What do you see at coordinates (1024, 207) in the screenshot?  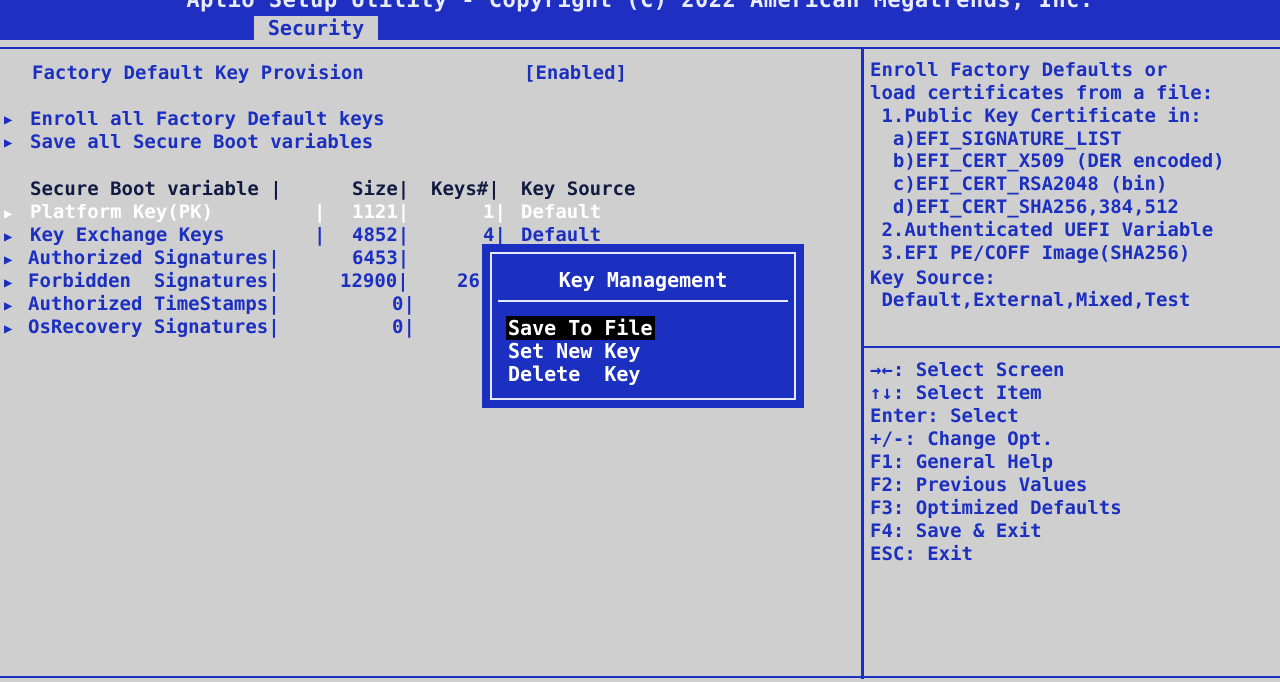 I see `help-line: d)EFI_CERT_SHA256,384,512` at bounding box center [1024, 207].